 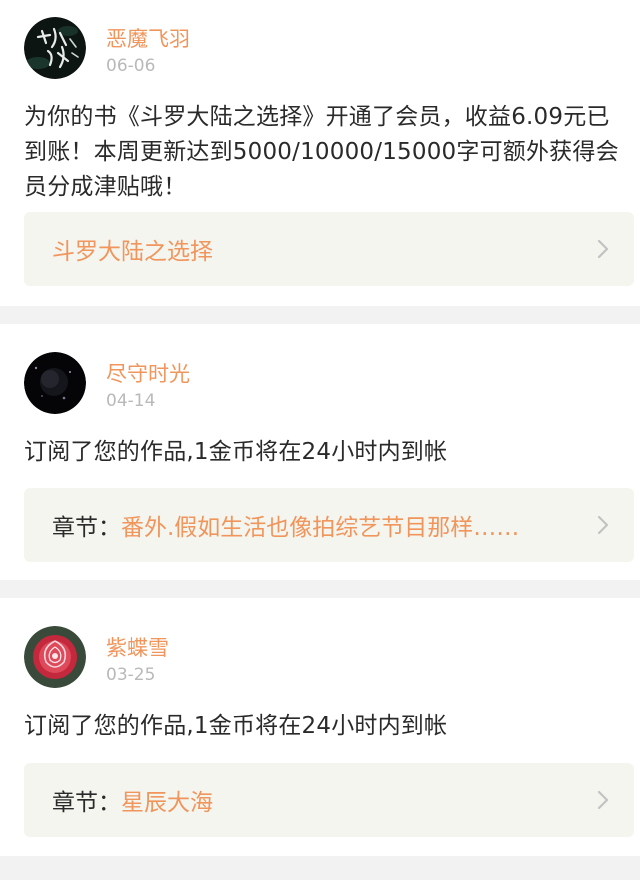 I want to click on book-title: 斗罗大陆之选择, so click(x=132, y=252).